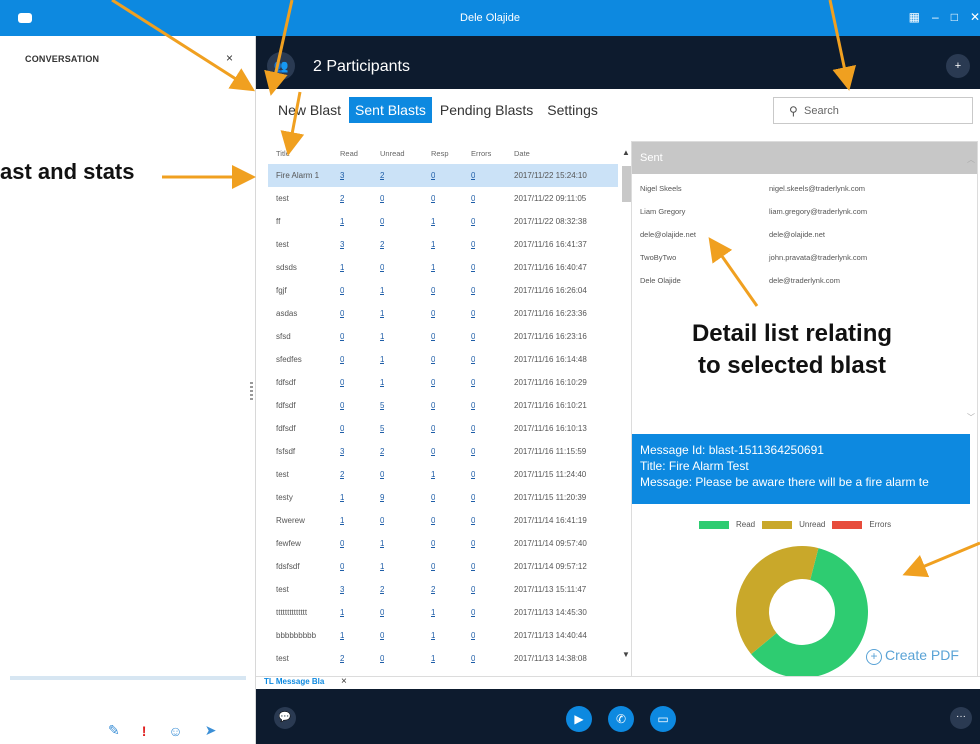 This screenshot has height=744, width=980. What do you see at coordinates (305, 153) in the screenshot?
I see `column-header-title: Title` at bounding box center [305, 153].